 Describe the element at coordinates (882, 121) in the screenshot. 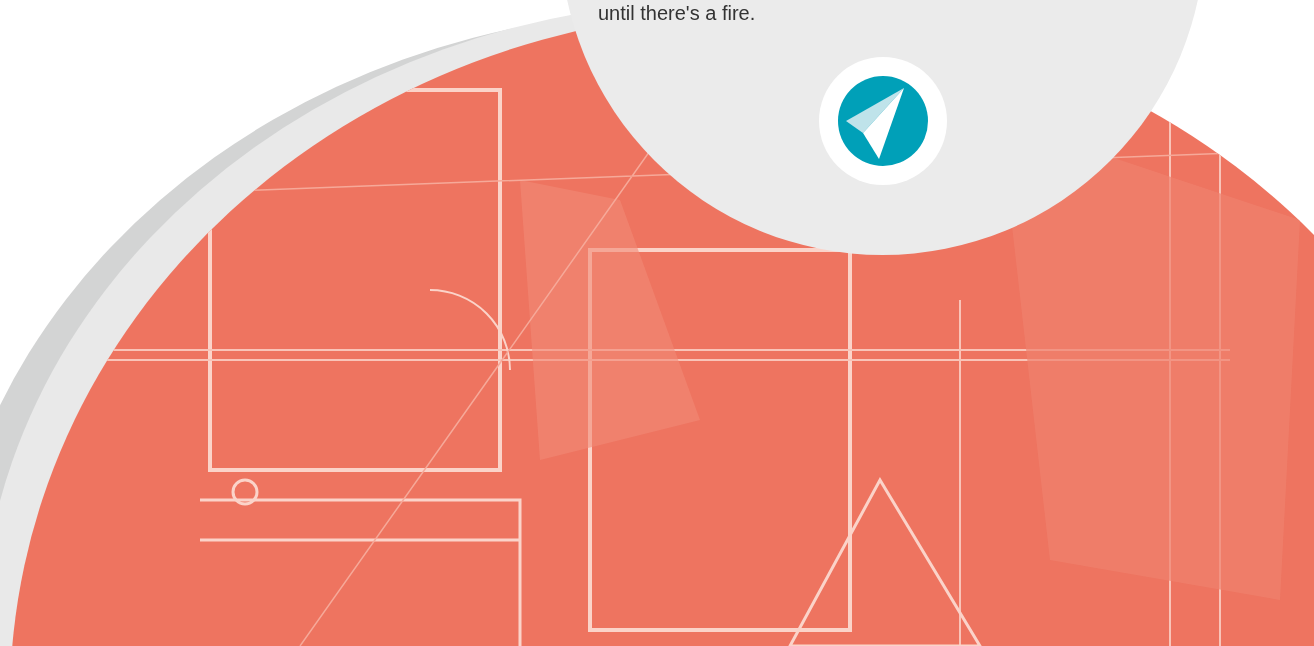

I see `paper-plane-icon` at that location.